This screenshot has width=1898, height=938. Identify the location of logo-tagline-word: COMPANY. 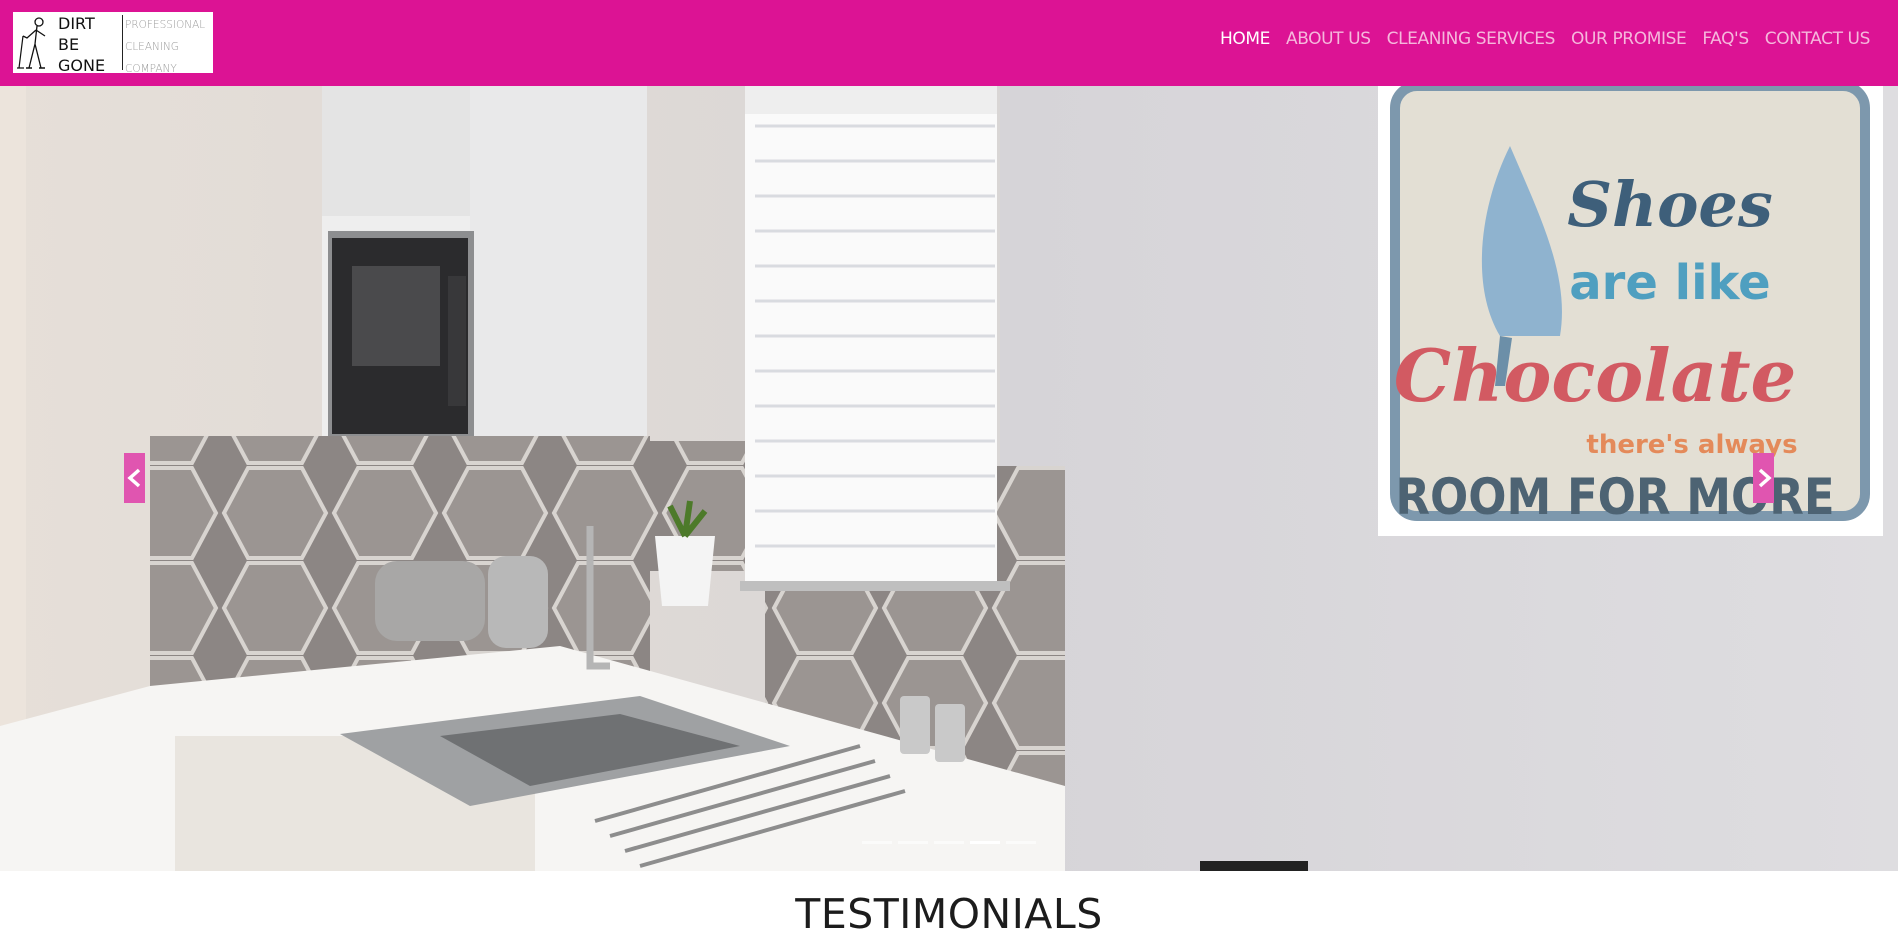
(151, 68).